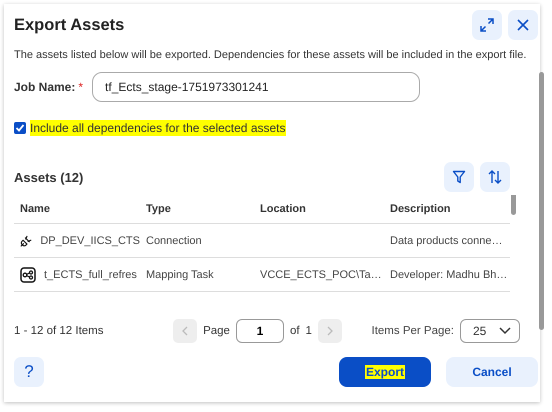 The width and height of the screenshot is (552, 412). I want to click on chevron-down-icon, so click(504, 331).